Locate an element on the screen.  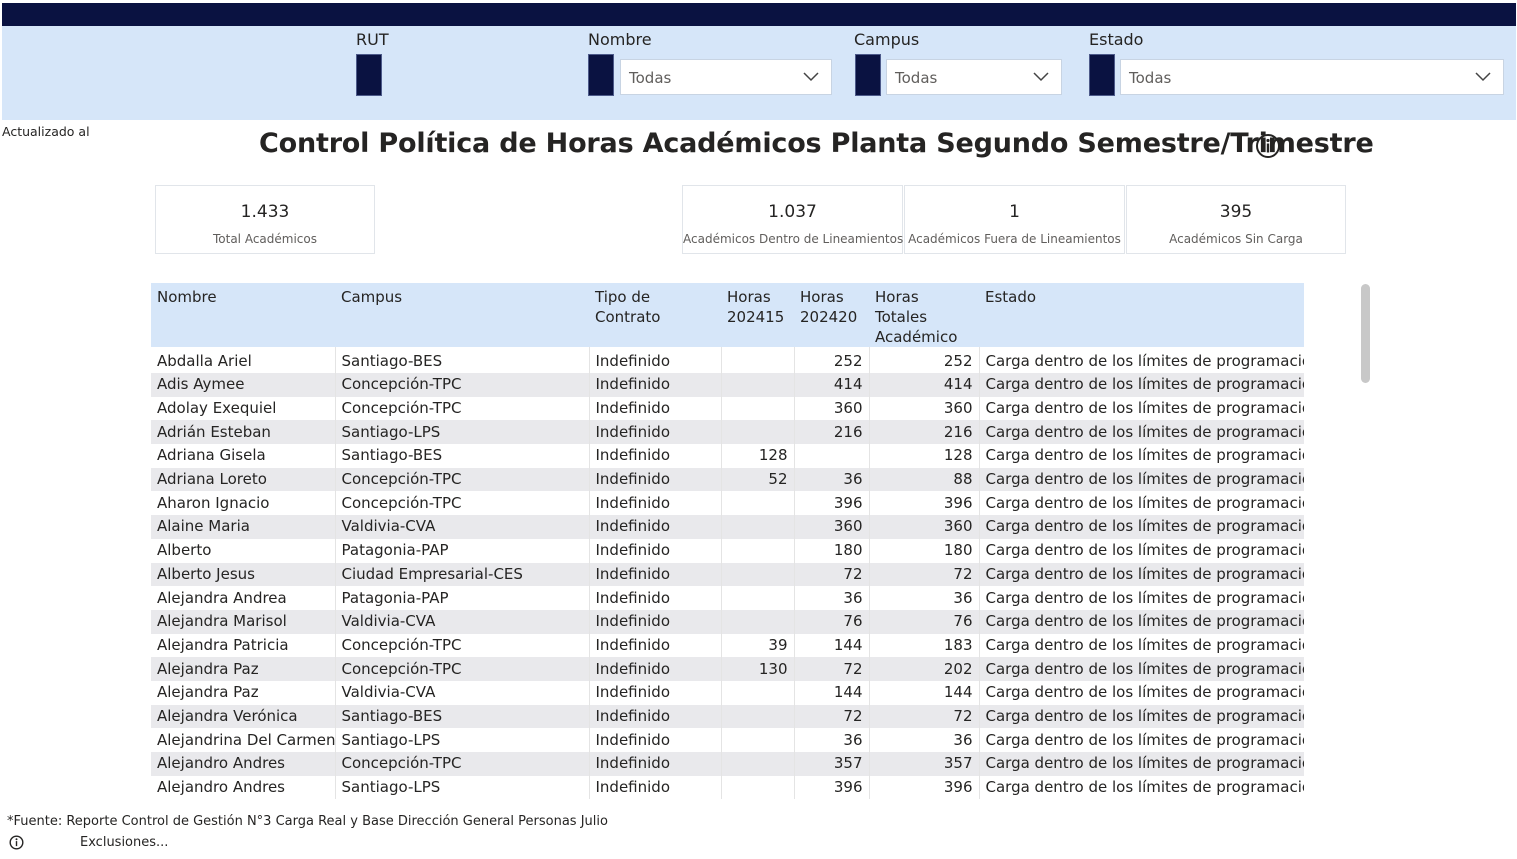
kpi-value: 1 is located at coordinates (1014, 212).